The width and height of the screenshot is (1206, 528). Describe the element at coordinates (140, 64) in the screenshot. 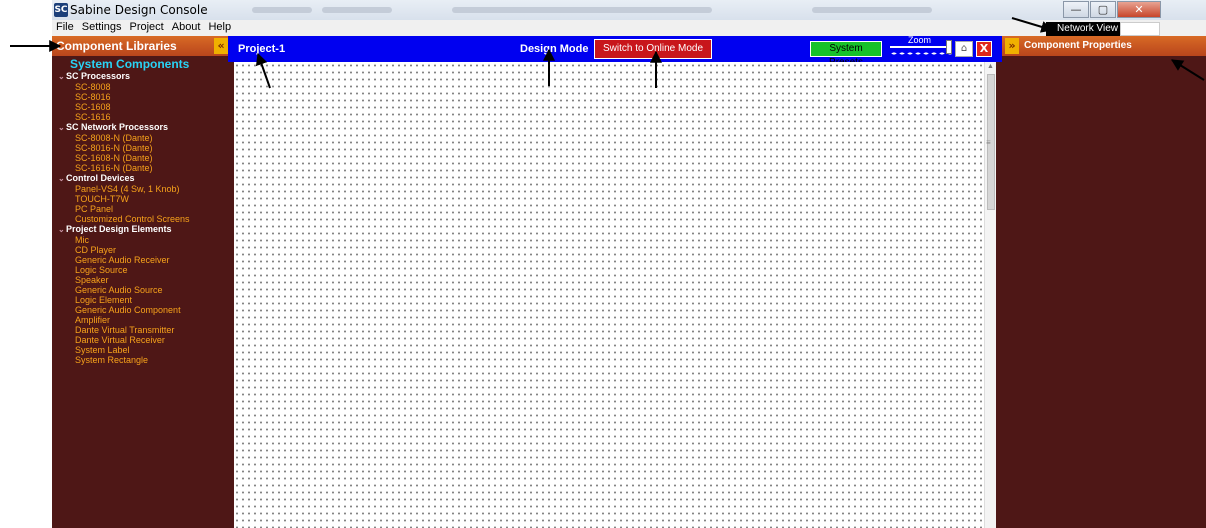

I see `tree-root: System Components` at that location.